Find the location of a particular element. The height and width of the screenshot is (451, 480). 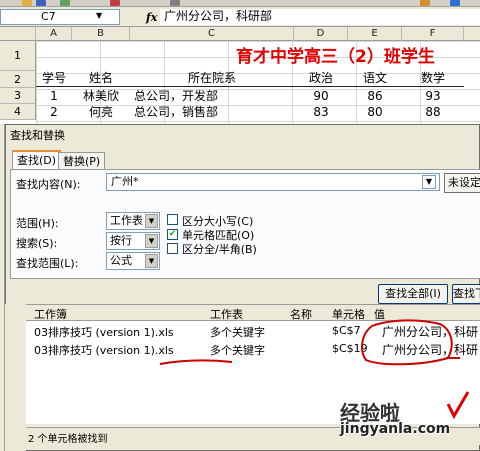

annotation-overlay is located at coordinates (314, 369).